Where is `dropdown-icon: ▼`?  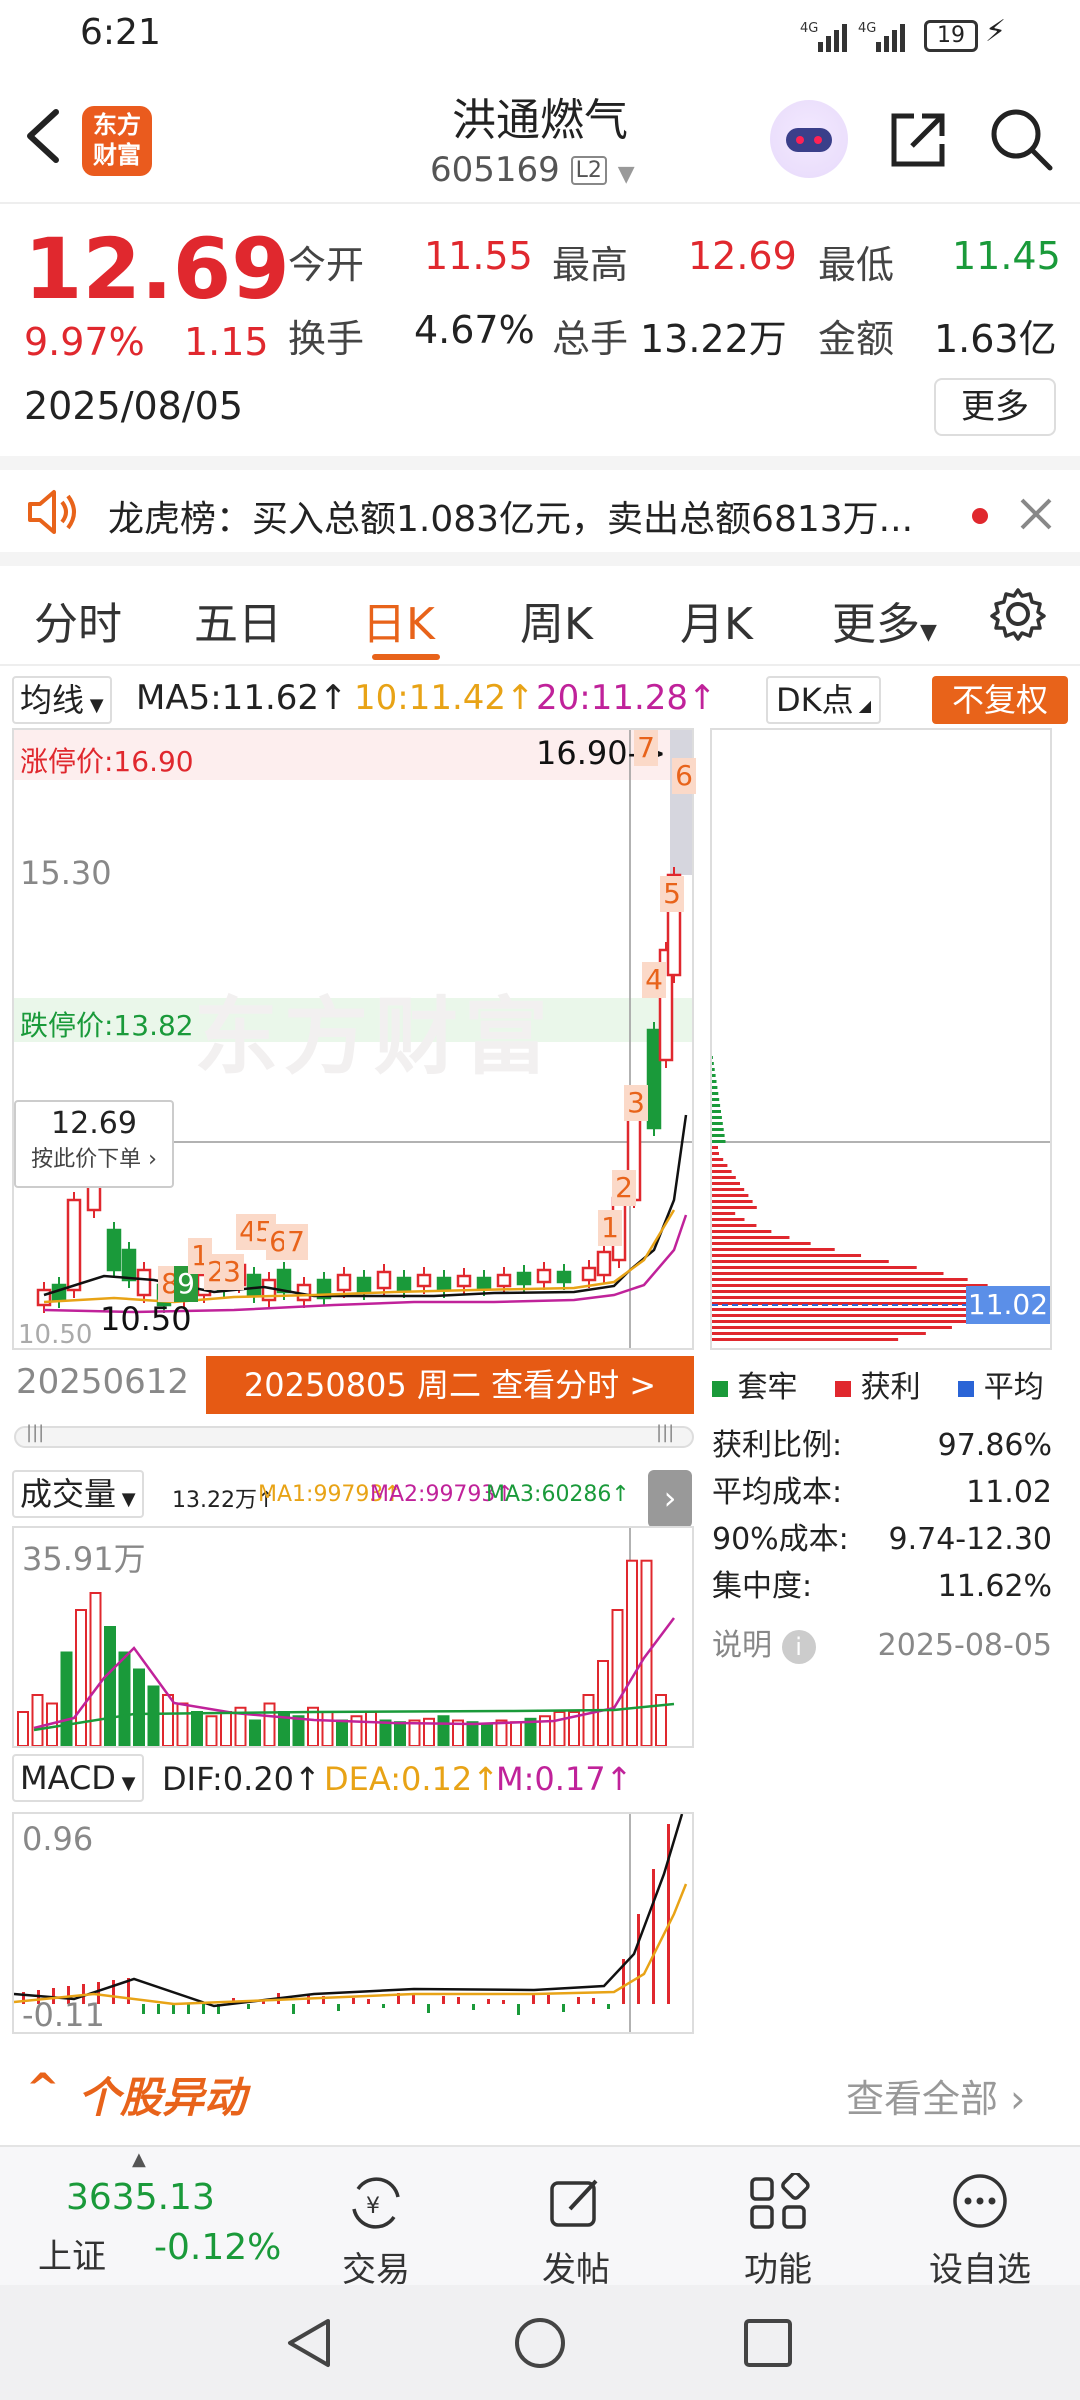 dropdown-icon: ▼ is located at coordinates (626, 174).